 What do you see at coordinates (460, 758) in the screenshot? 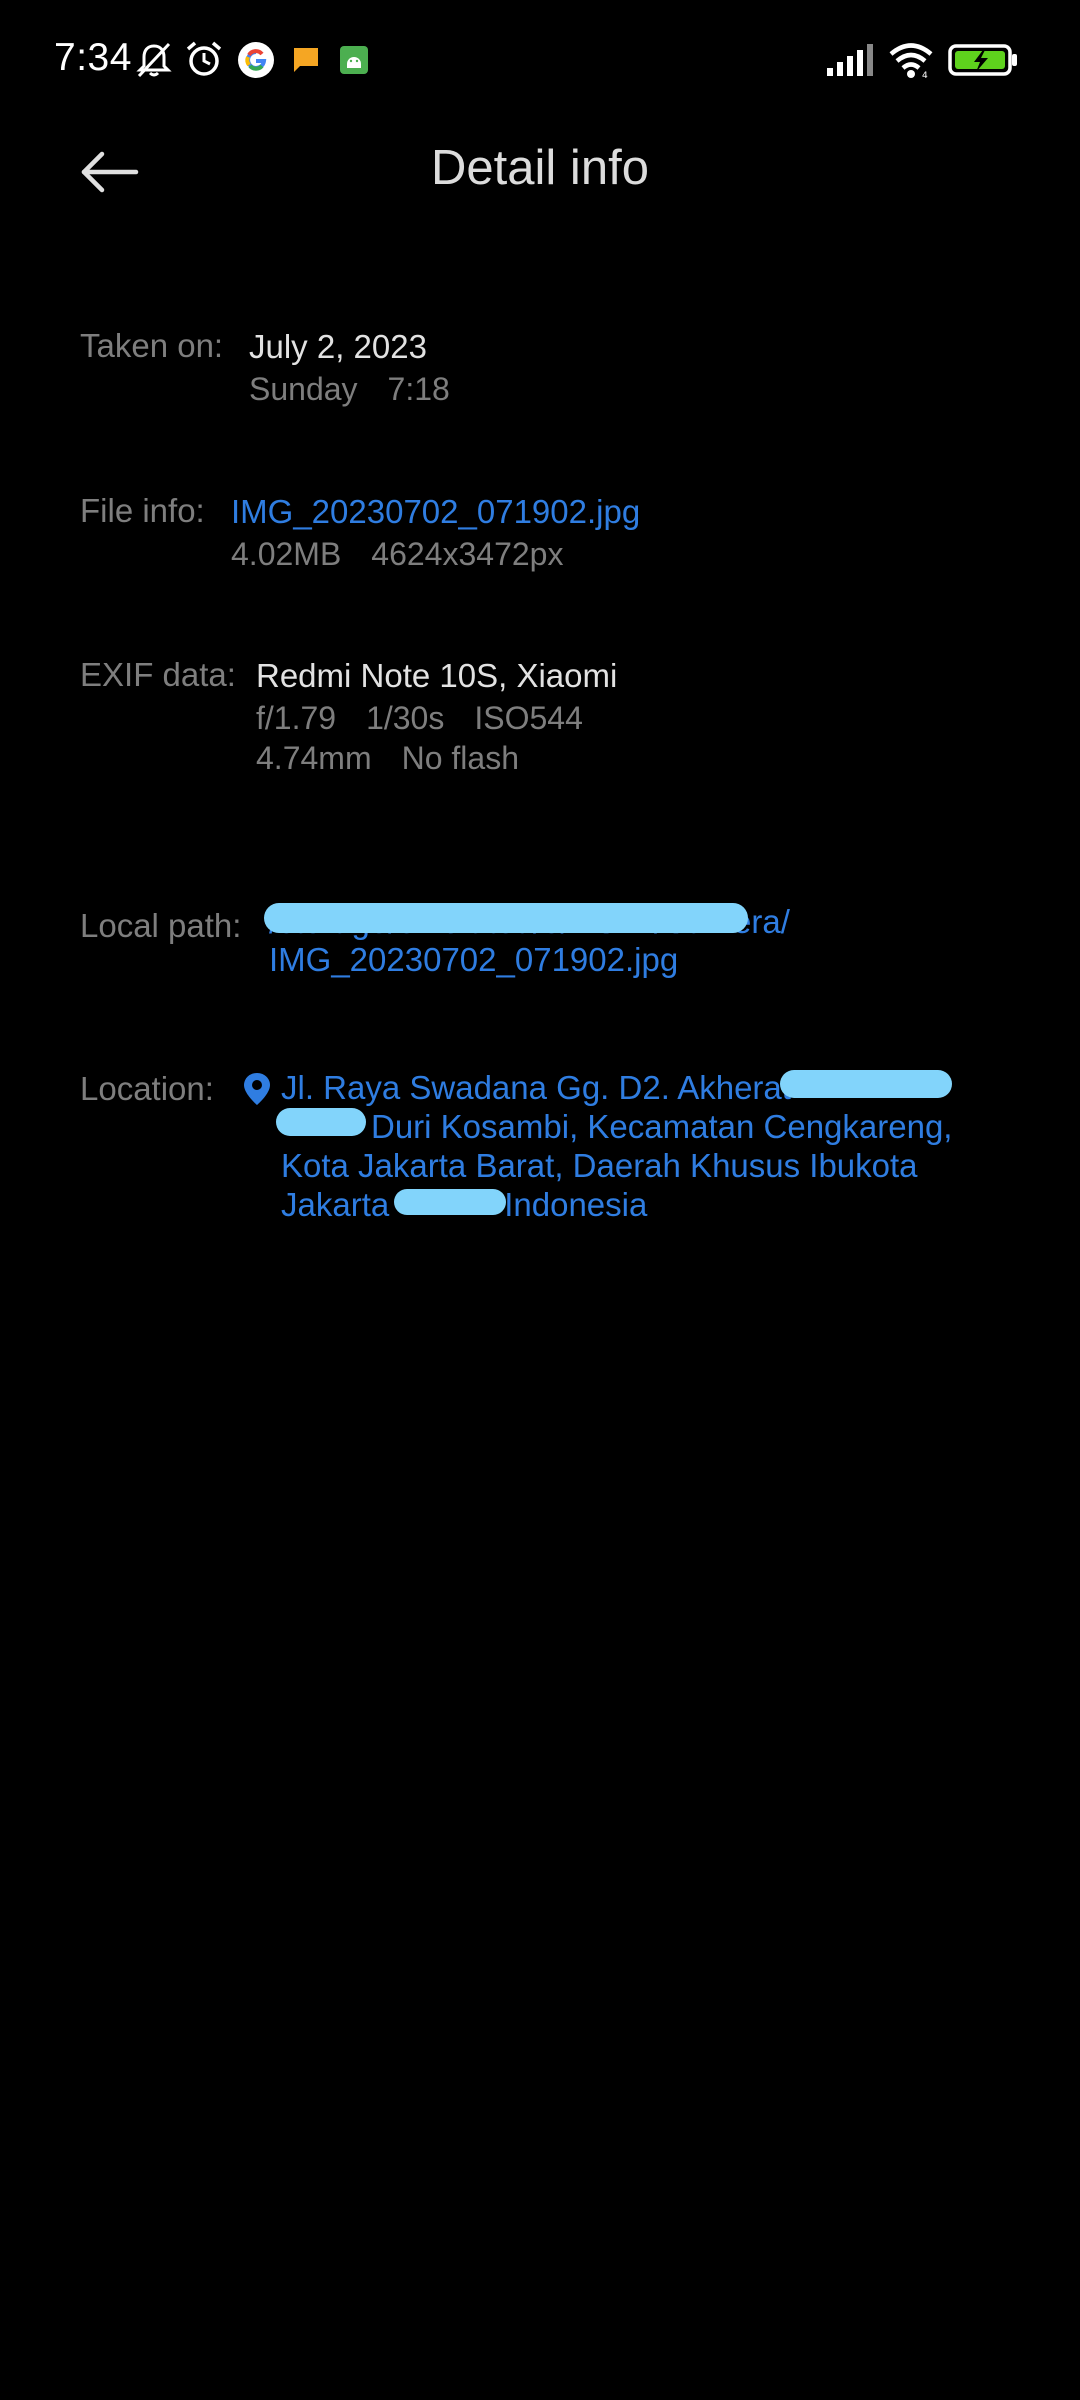
I see `exif-flash: No flash` at bounding box center [460, 758].